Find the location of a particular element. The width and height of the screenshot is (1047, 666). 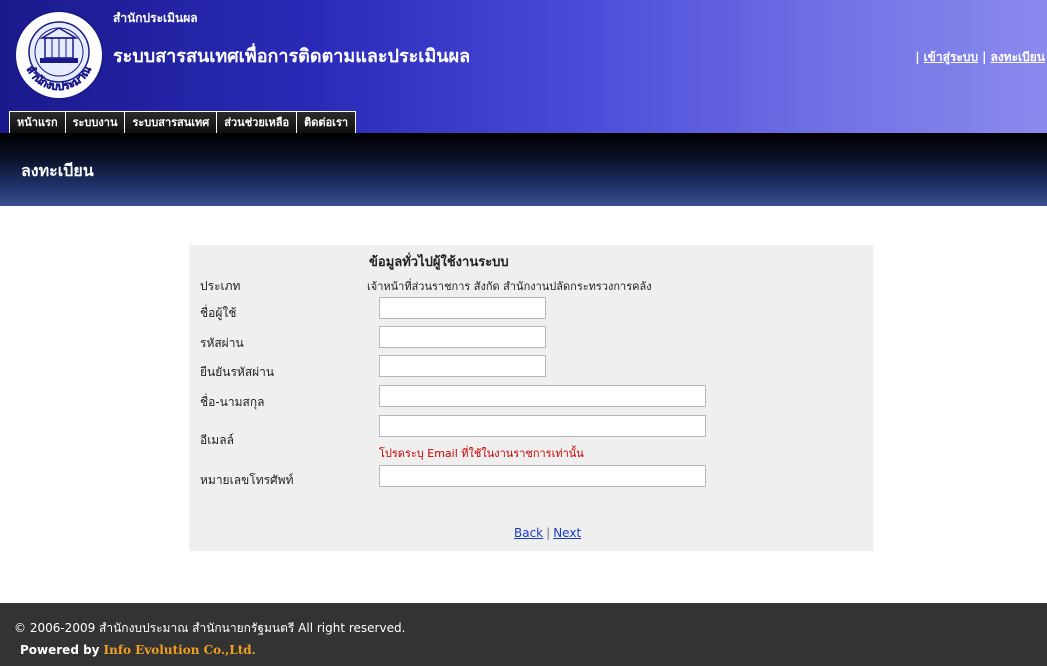

powered-by: Powered by Info Evolution Co.,Ltd. is located at coordinates (138, 650).